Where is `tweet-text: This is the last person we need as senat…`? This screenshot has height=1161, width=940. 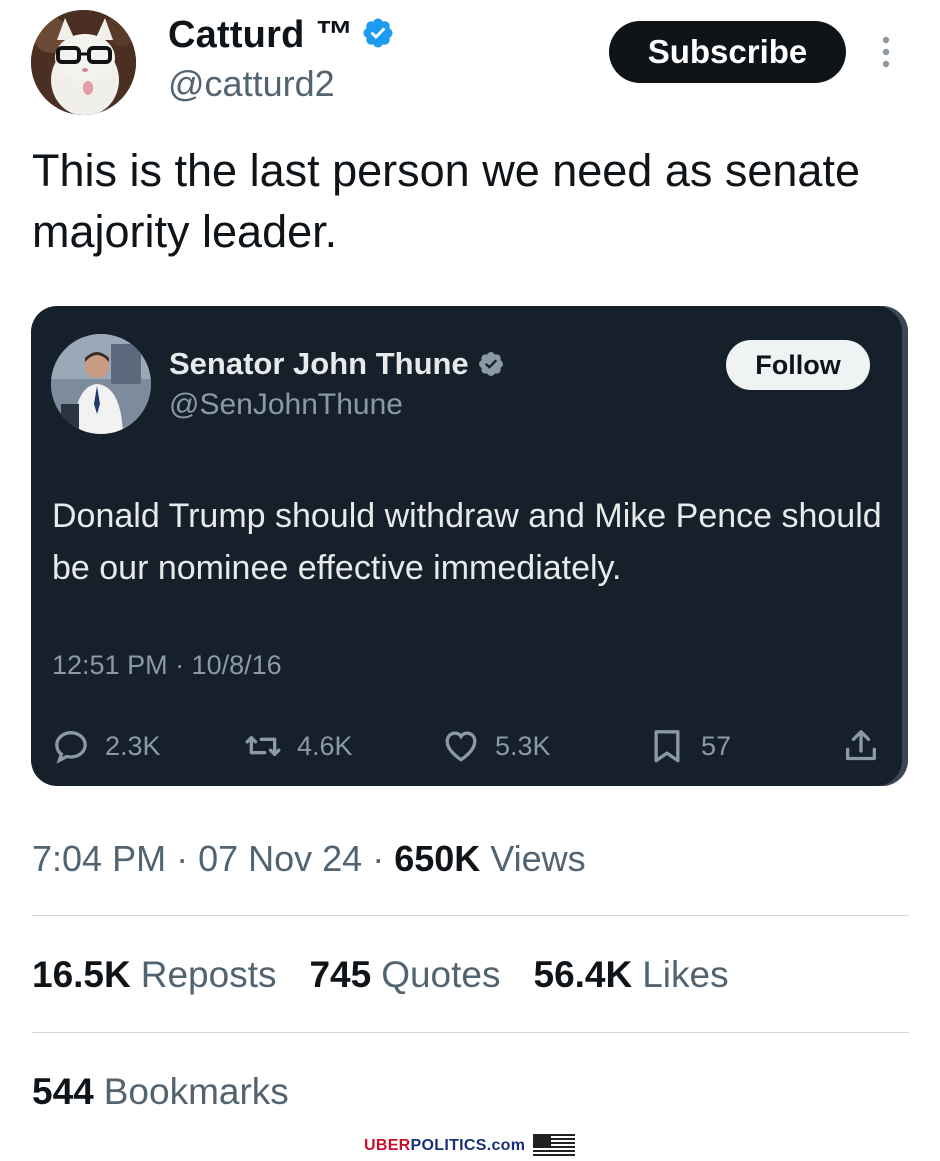
tweet-text: This is the last person we need as senat… is located at coordinates (446, 201).